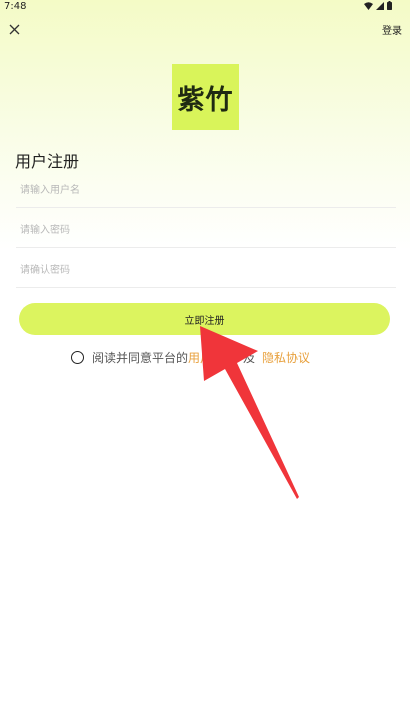 Image resolution: width=410 pixels, height=728 pixels. I want to click on password-field-row, so click(206, 229).